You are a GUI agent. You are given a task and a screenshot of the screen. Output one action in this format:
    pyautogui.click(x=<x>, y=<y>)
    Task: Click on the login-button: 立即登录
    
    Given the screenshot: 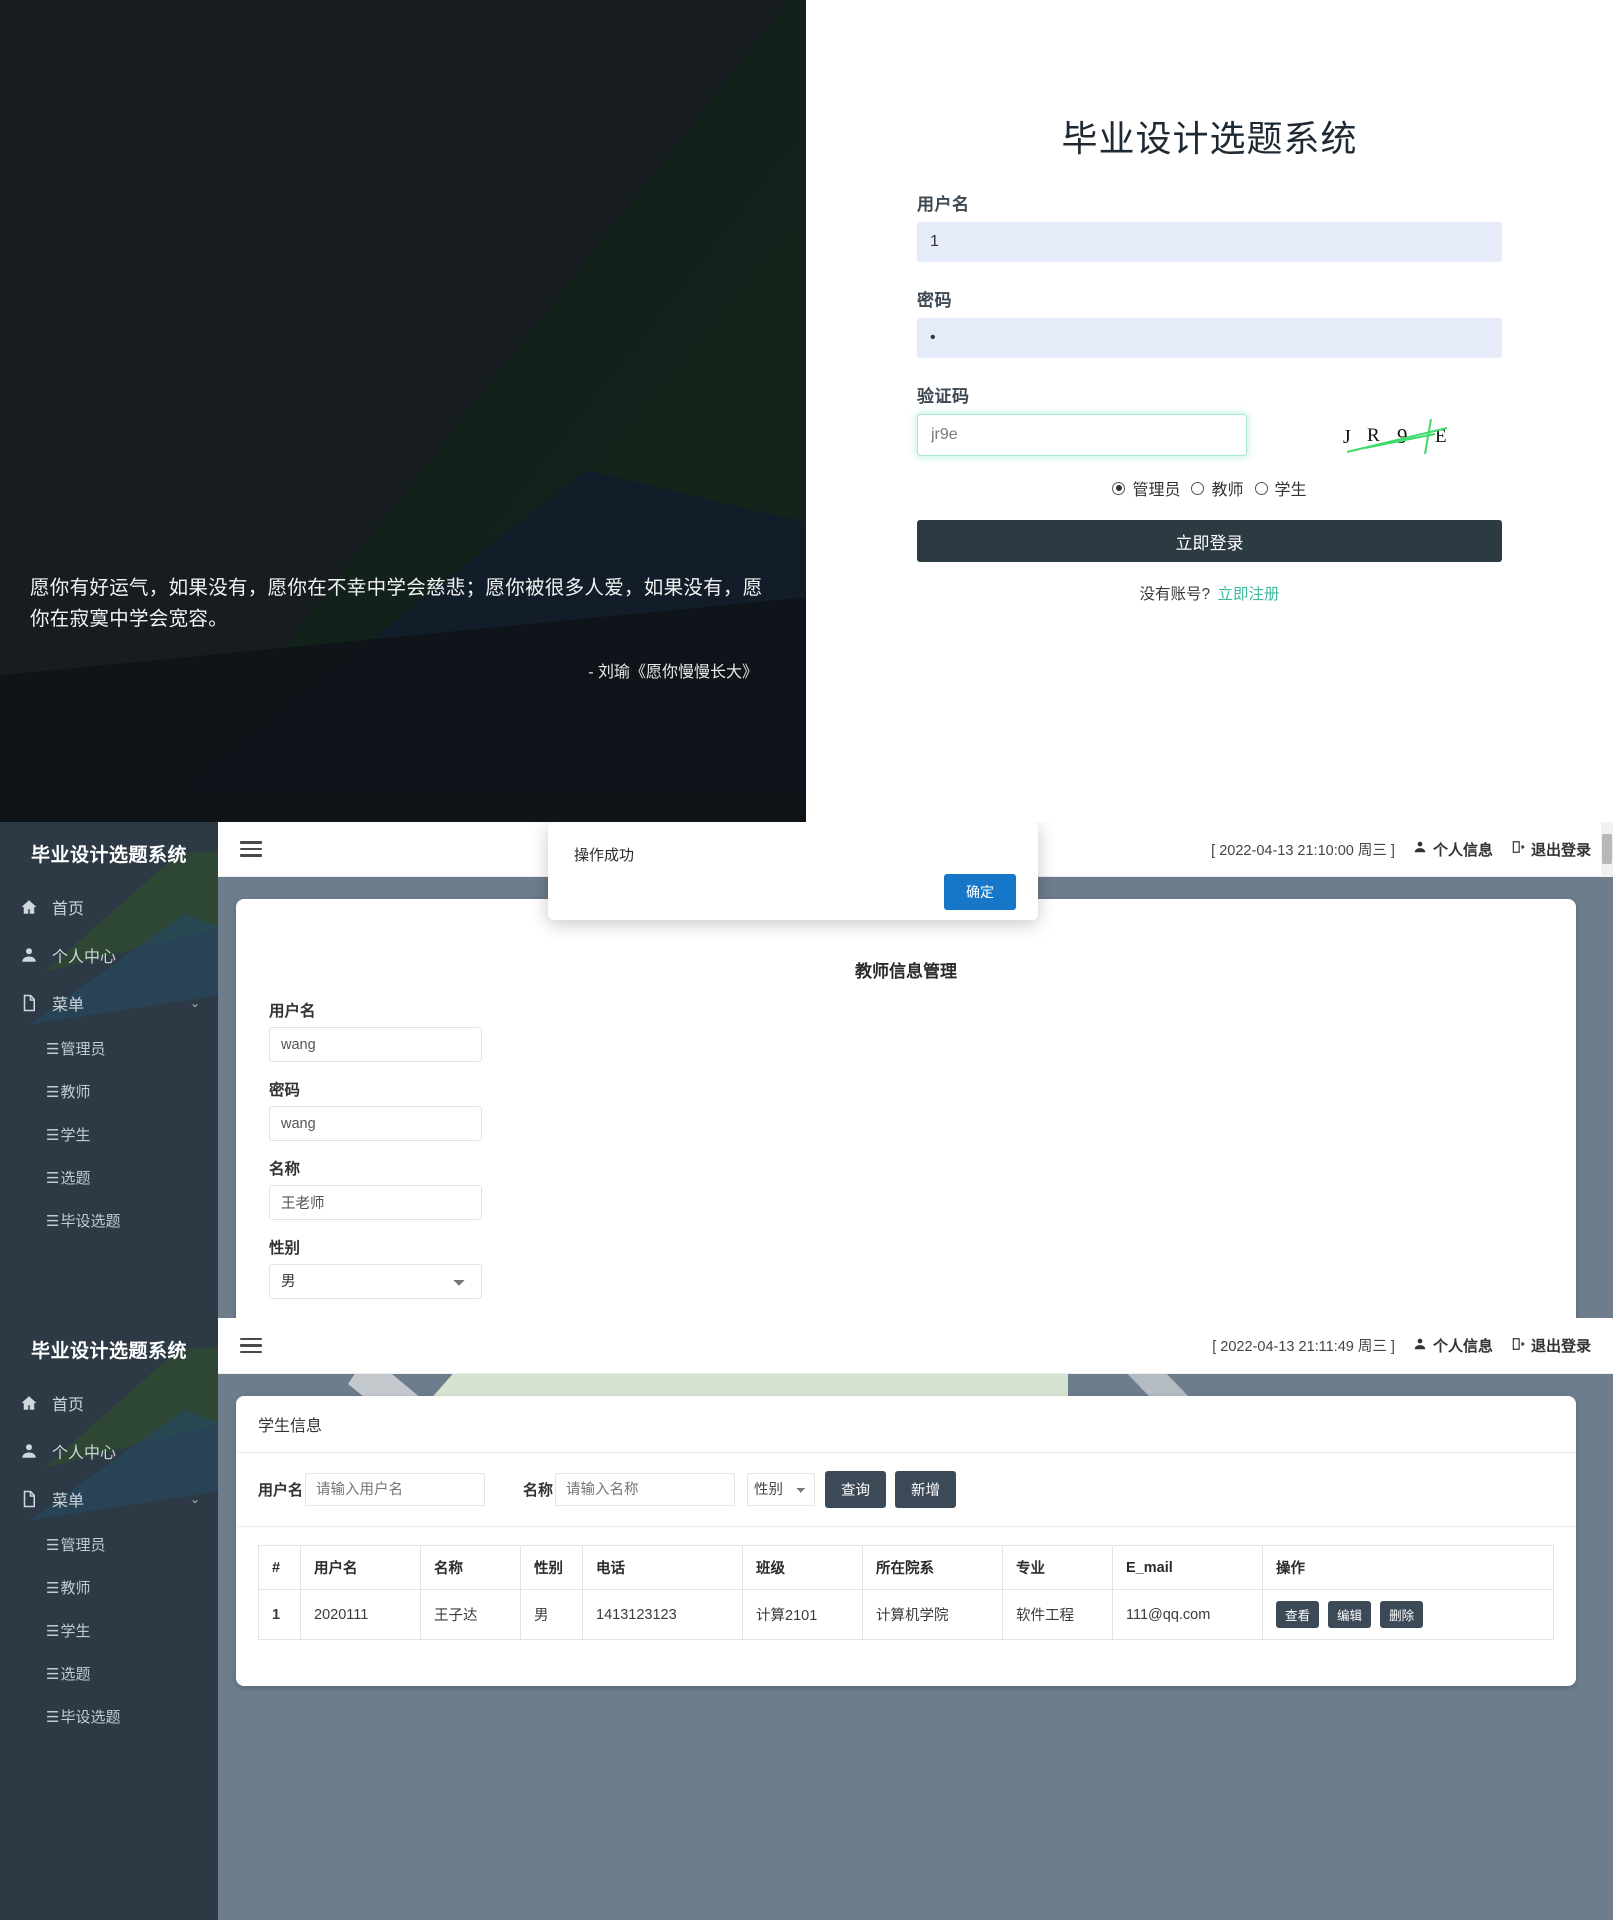 What is the action you would take?
    pyautogui.click(x=1209, y=541)
    